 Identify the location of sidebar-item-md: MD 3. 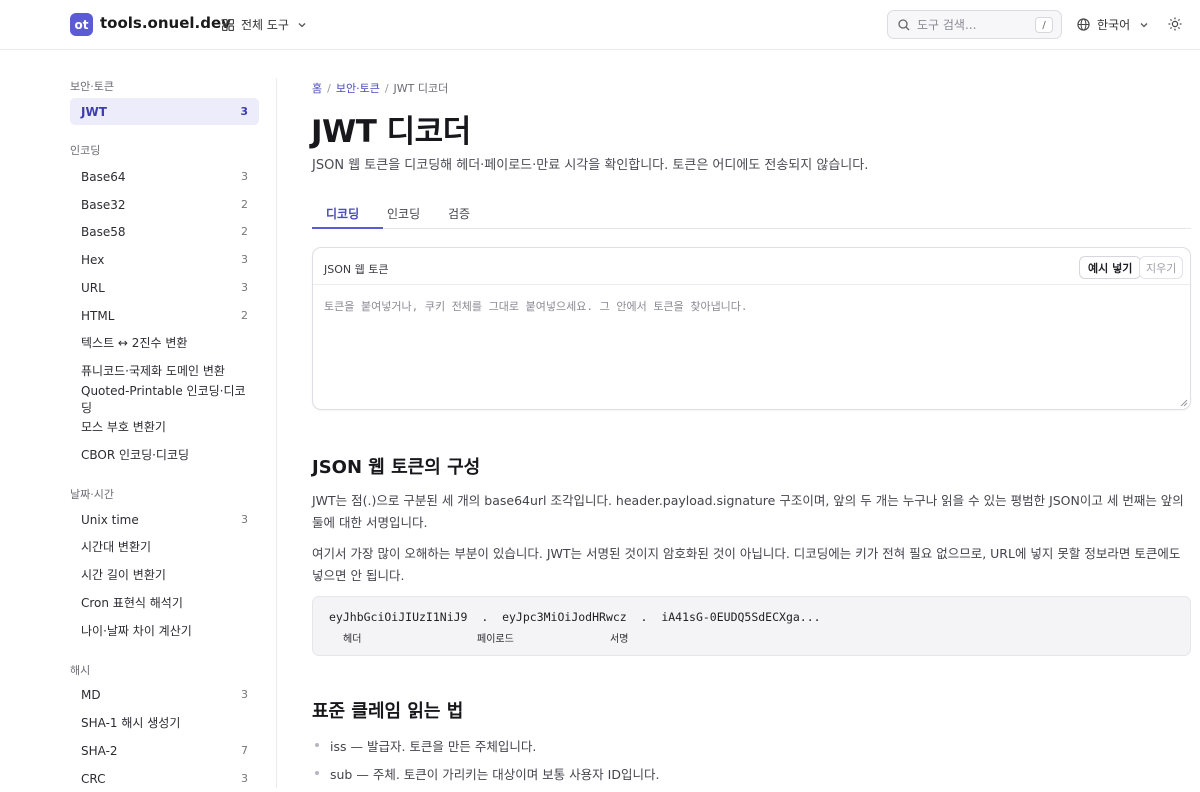
(164, 694).